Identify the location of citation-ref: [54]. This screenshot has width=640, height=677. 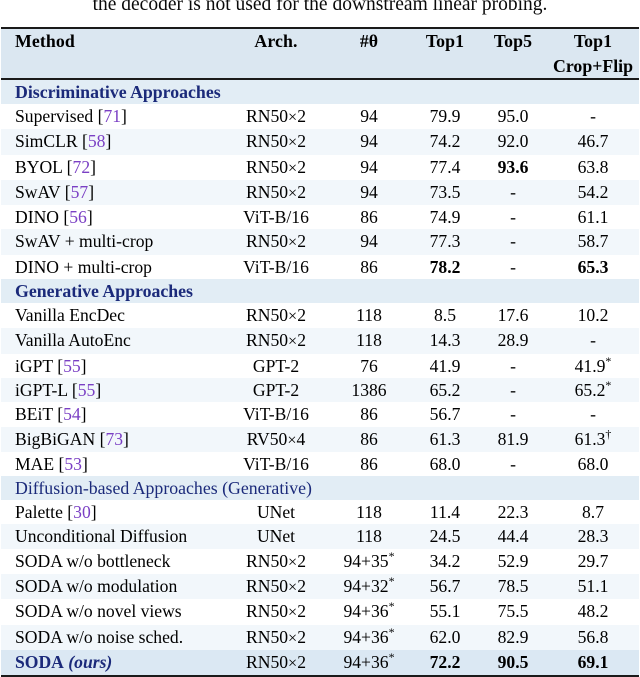
(71, 414).